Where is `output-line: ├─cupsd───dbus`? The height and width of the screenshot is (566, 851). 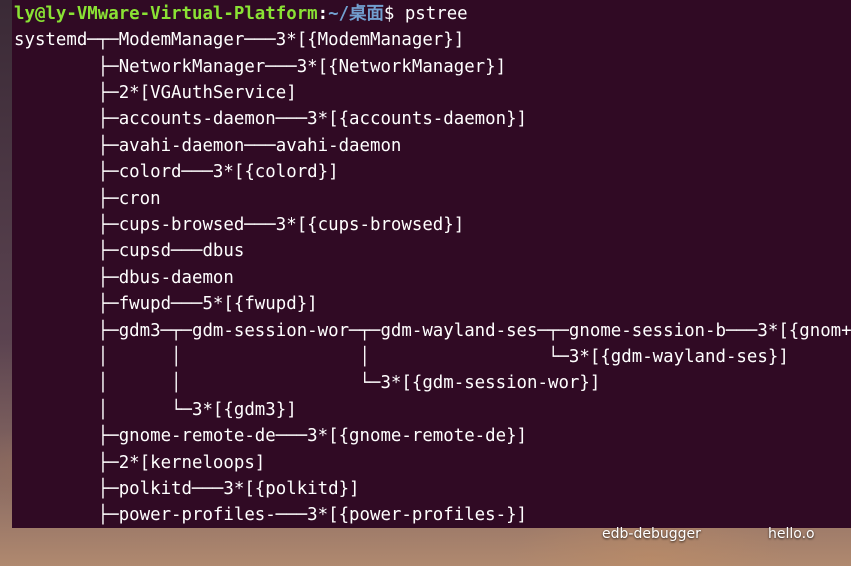 output-line: ├─cupsd───dbus is located at coordinates (129, 251).